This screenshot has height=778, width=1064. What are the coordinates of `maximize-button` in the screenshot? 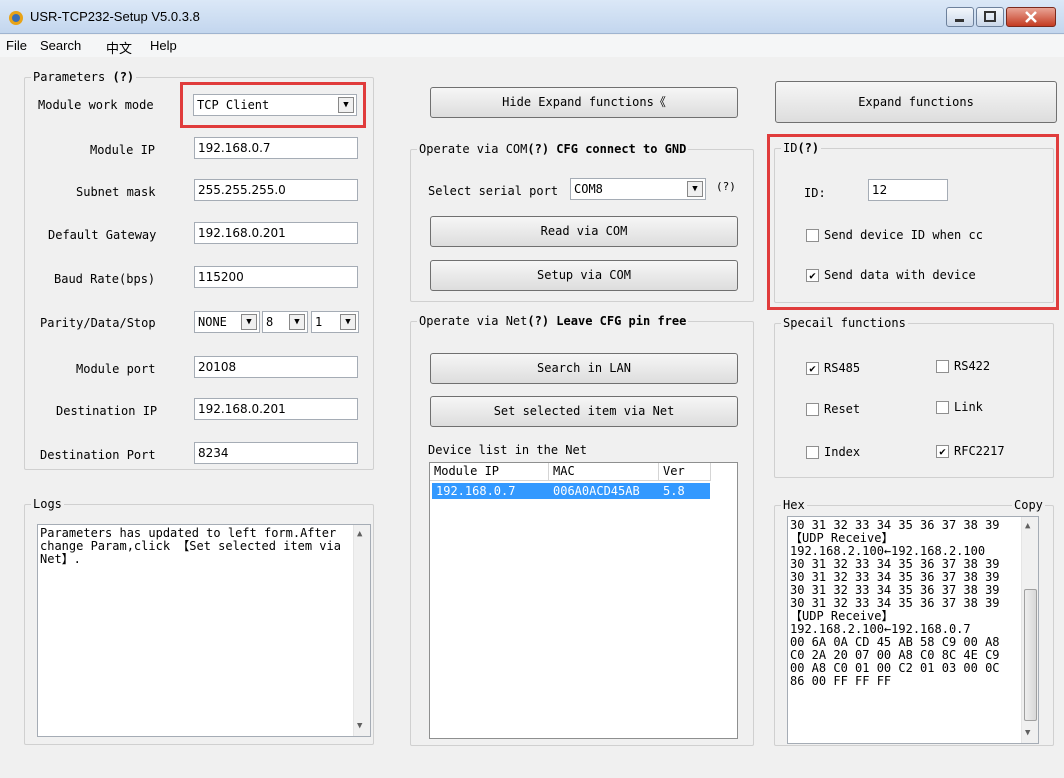 It's located at (990, 17).